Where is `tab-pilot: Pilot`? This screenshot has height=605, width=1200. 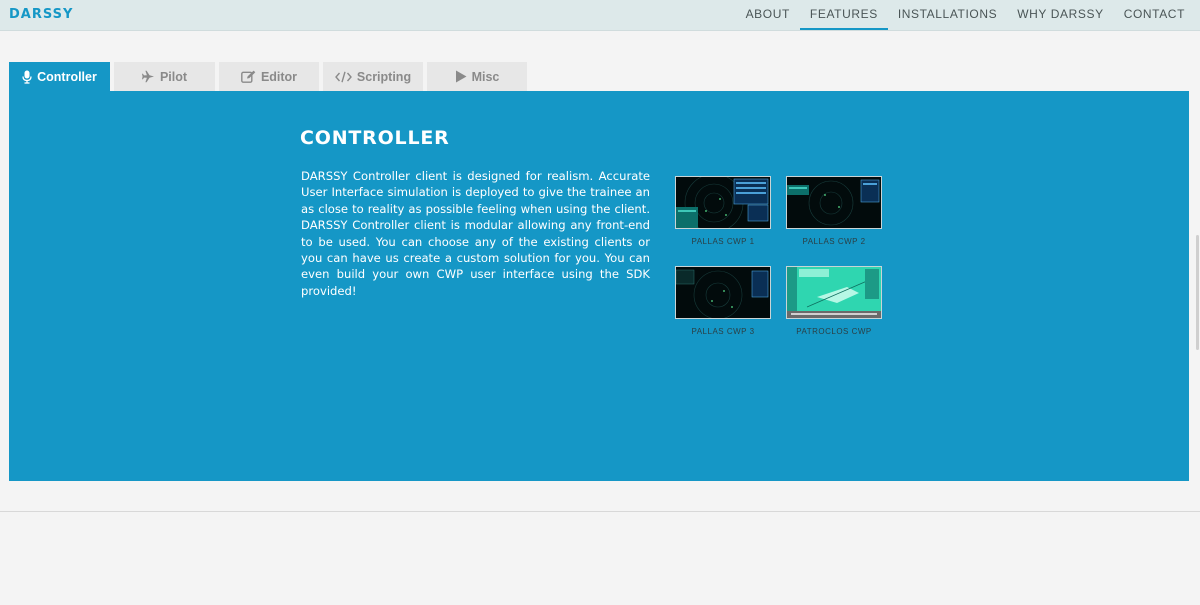
tab-pilot: Pilot is located at coordinates (164, 76).